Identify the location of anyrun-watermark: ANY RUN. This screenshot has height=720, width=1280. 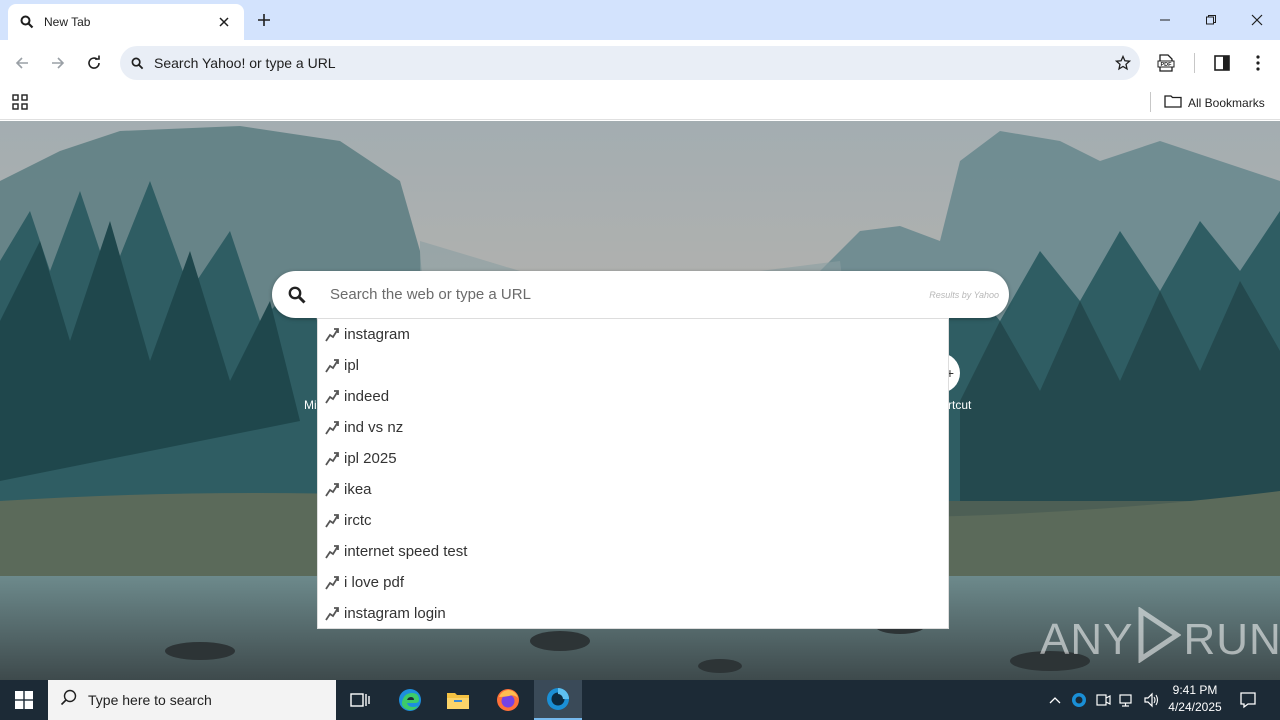
(1160, 637).